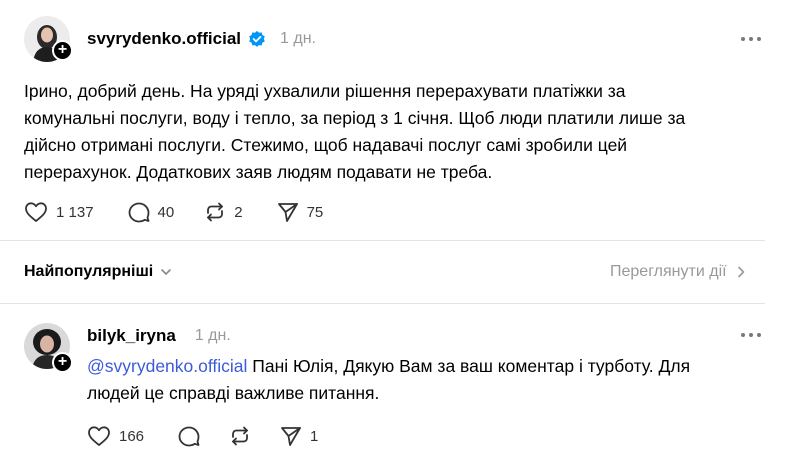  What do you see at coordinates (298, 38) in the screenshot?
I see `post-timestamp: 1 дн.` at bounding box center [298, 38].